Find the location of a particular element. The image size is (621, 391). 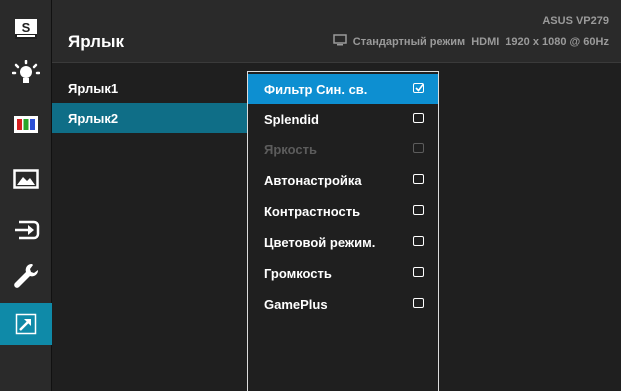

option-label: Фильтр Син. св. is located at coordinates (316, 89).